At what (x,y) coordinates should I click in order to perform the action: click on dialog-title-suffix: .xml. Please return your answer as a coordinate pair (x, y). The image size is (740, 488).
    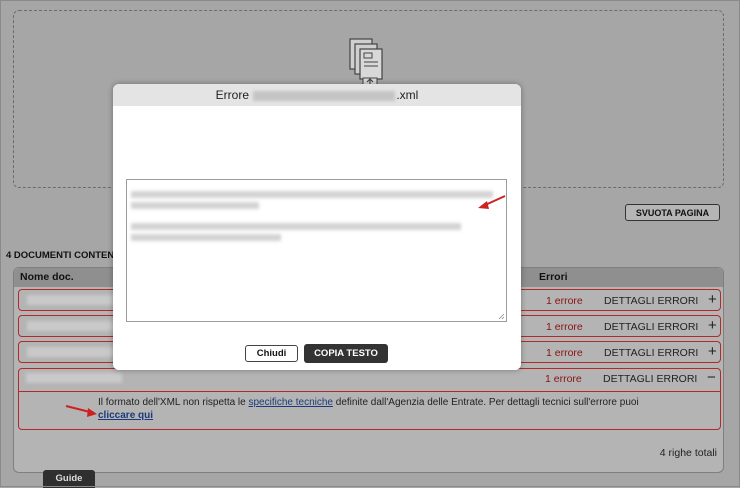
    Looking at the image, I should click on (407, 95).